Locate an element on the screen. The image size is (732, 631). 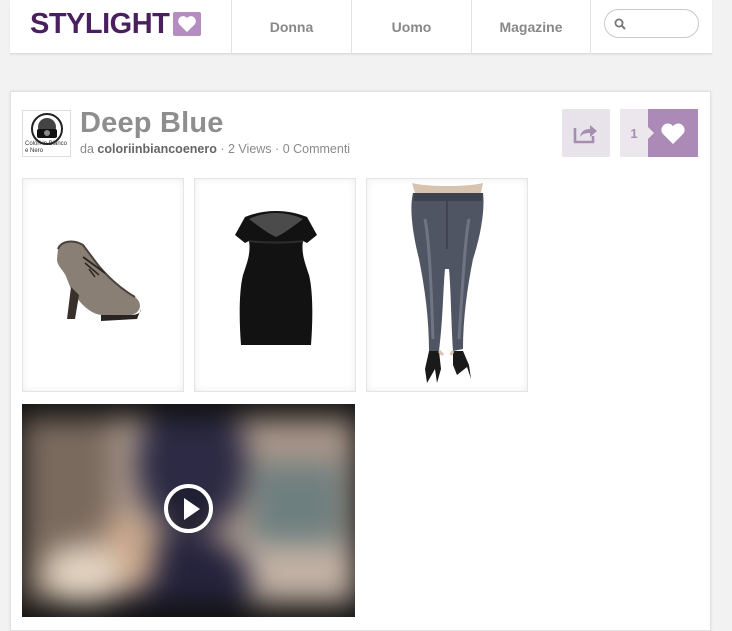
shoe-image is located at coordinates (99, 280).